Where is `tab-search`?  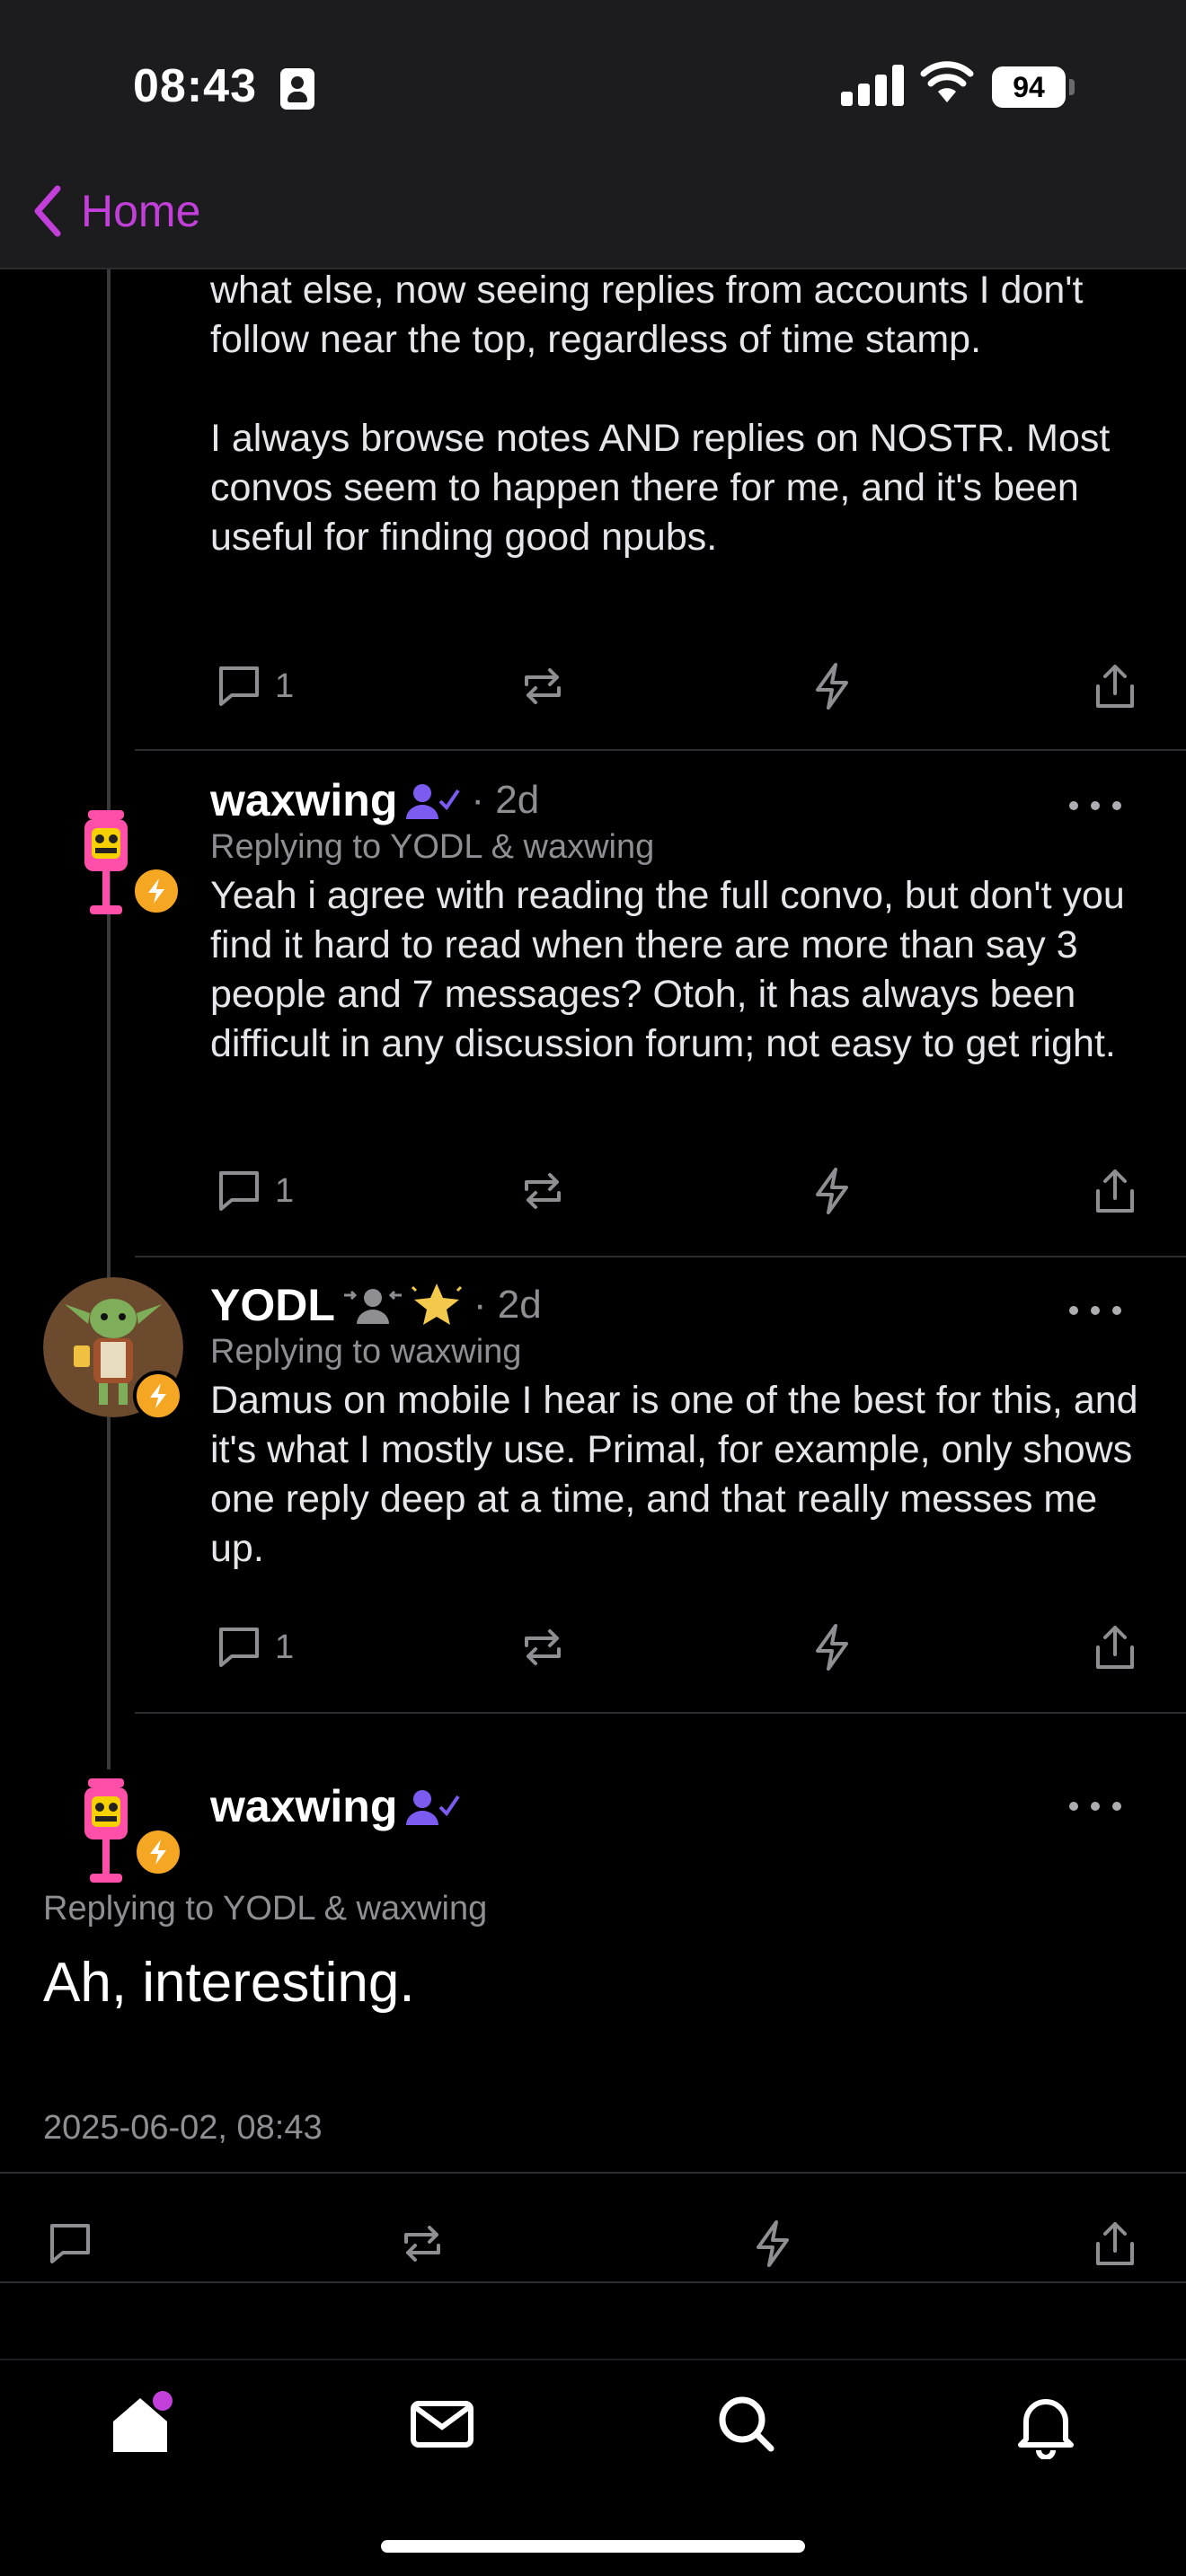
tab-search is located at coordinates (746, 2423).